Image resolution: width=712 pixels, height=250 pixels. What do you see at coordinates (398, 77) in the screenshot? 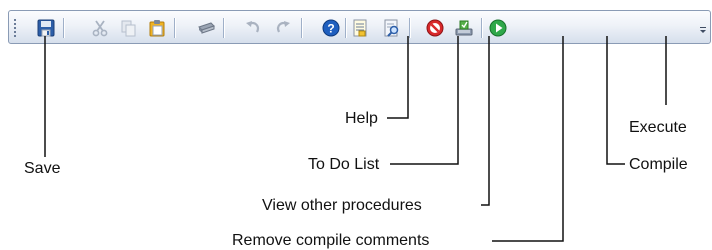
I see `help-callout-line` at bounding box center [398, 77].